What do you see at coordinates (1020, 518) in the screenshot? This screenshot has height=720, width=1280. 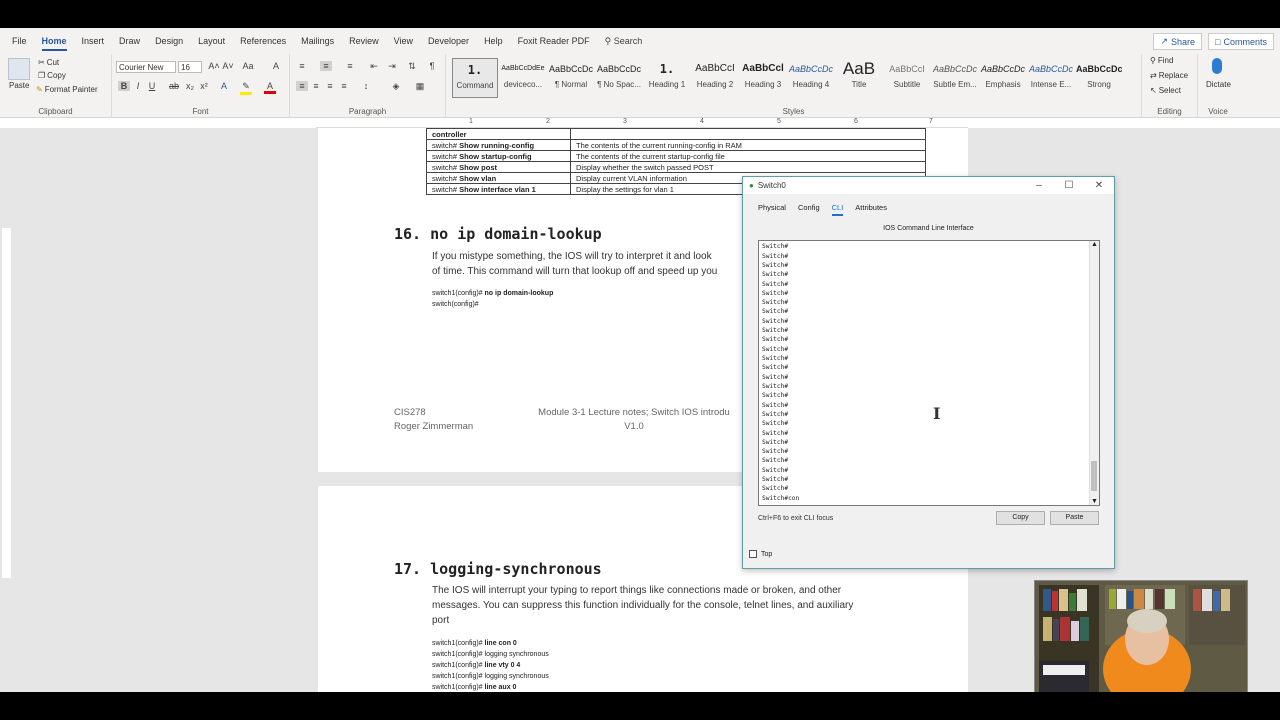 I see `copy-button: Copy` at bounding box center [1020, 518].